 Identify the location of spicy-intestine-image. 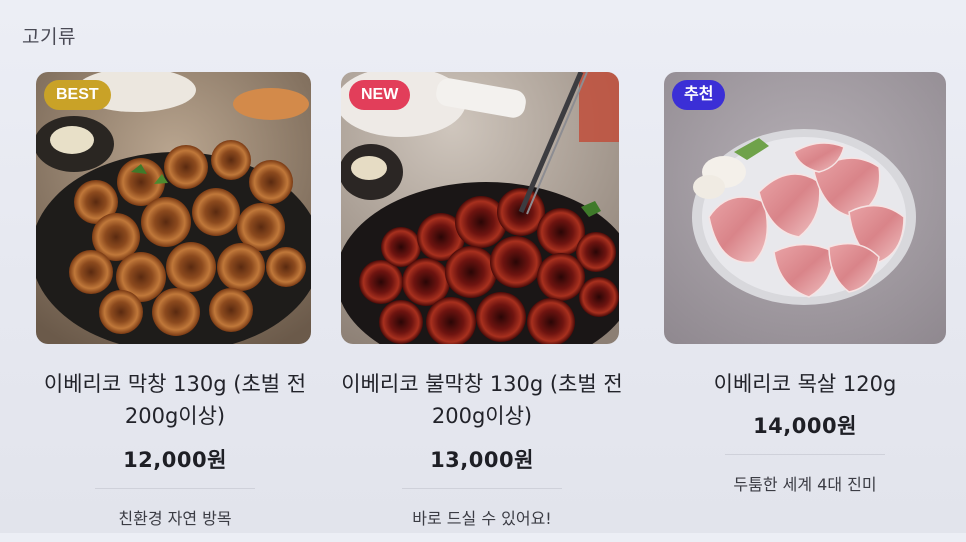
(480, 208).